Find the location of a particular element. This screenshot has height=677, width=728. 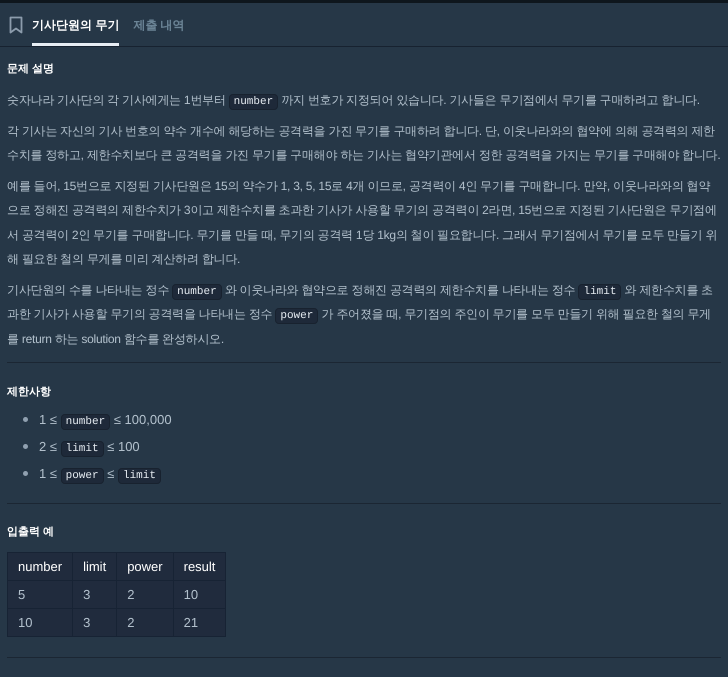

bookmark-icon is located at coordinates (16, 25).